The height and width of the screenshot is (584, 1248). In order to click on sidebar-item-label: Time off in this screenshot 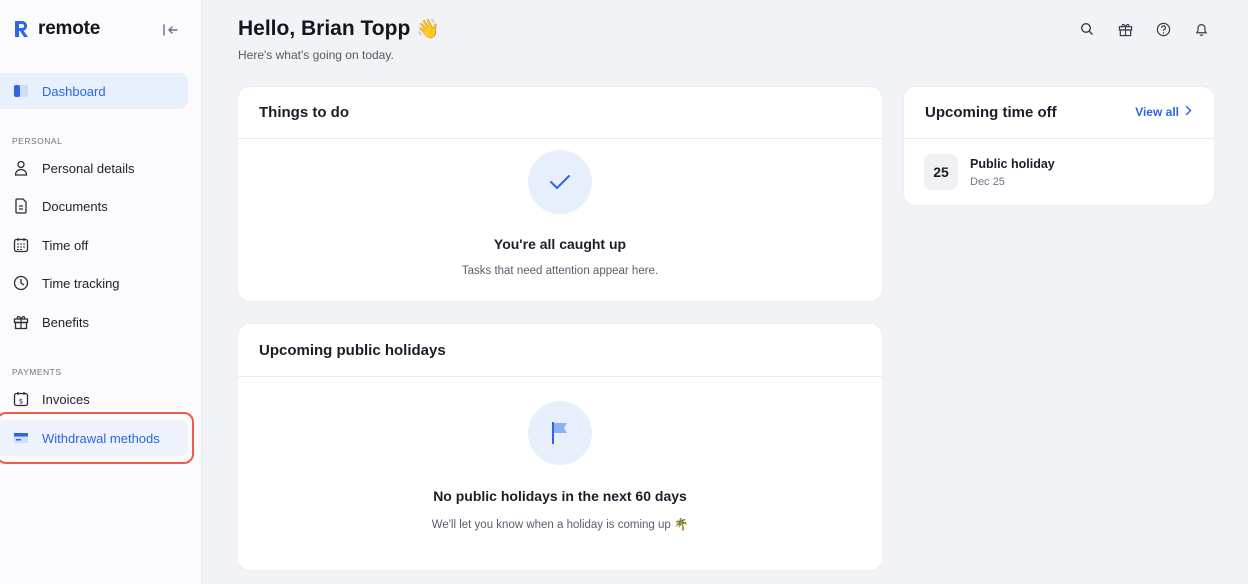, I will do `click(65, 245)`.